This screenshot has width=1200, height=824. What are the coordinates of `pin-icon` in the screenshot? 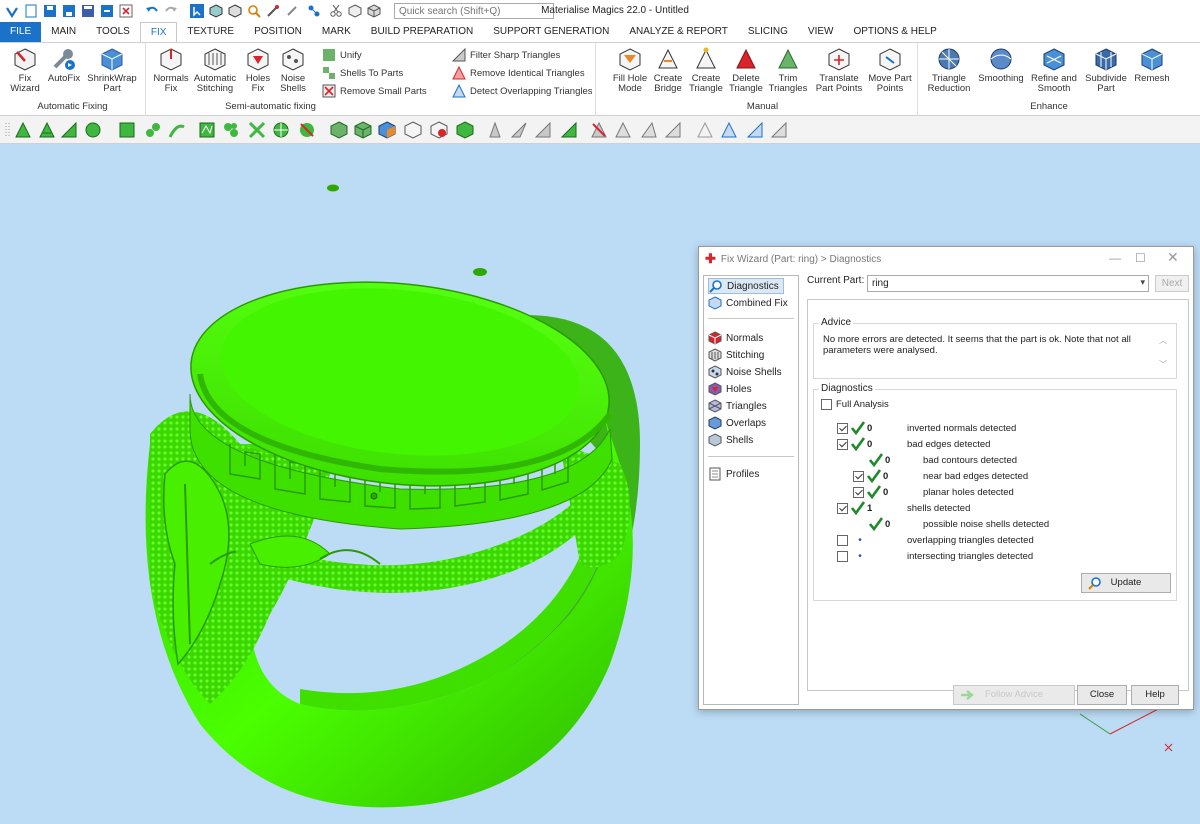 It's located at (292, 11).